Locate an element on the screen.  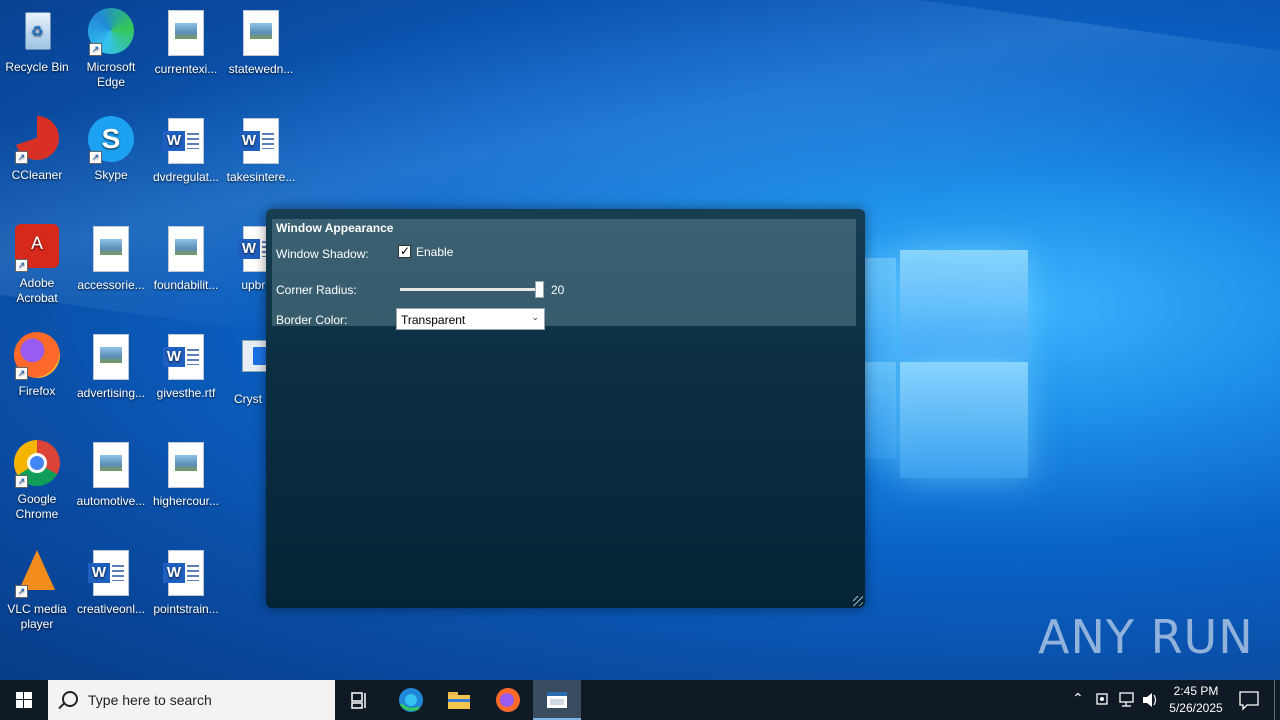
desktop-icon-label: Google Chrome is located at coordinates (37, 506).